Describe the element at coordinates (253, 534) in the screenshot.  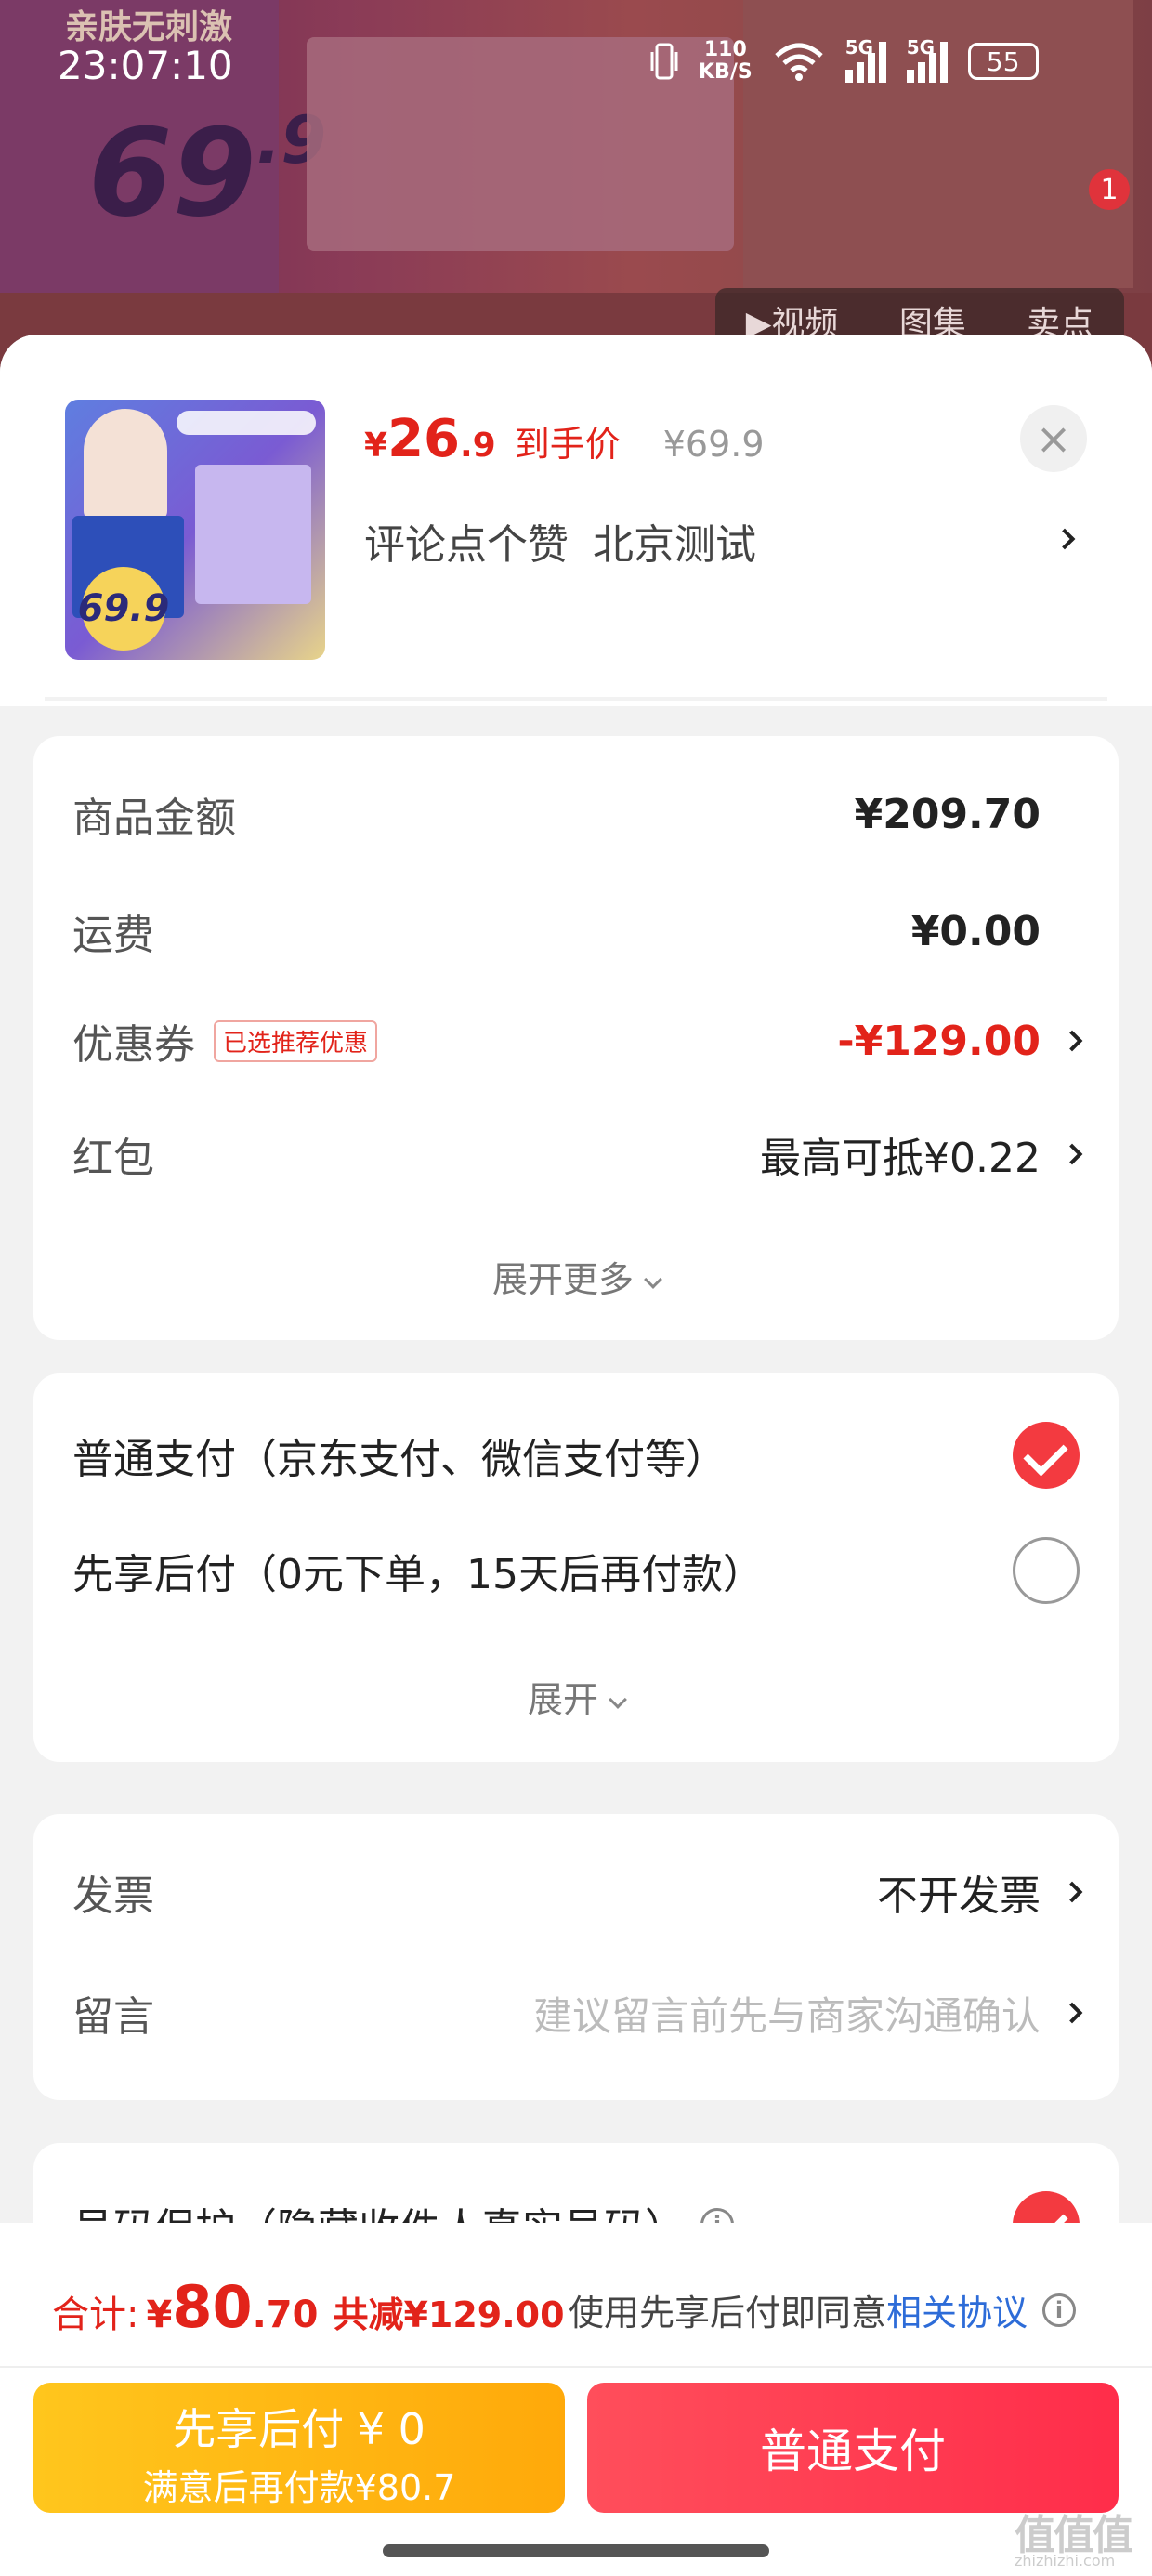
I see `thumbnail-tissue-box` at that location.